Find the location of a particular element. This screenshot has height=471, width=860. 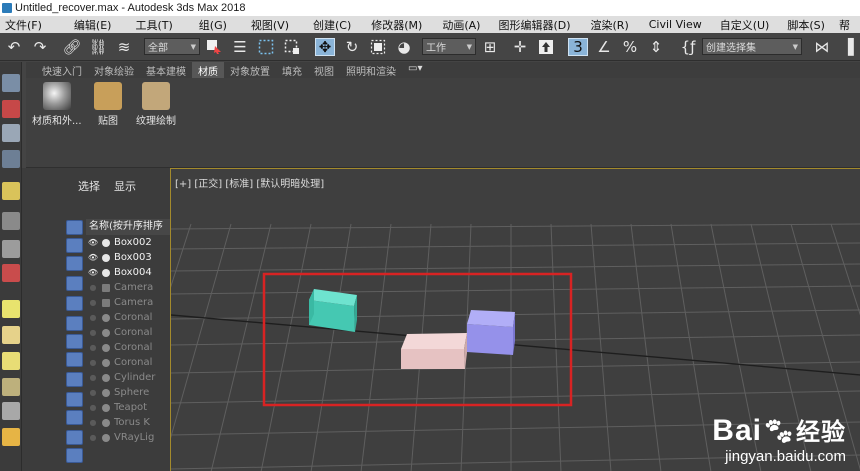

filter-space-warps-icon is located at coordinates (74, 323).